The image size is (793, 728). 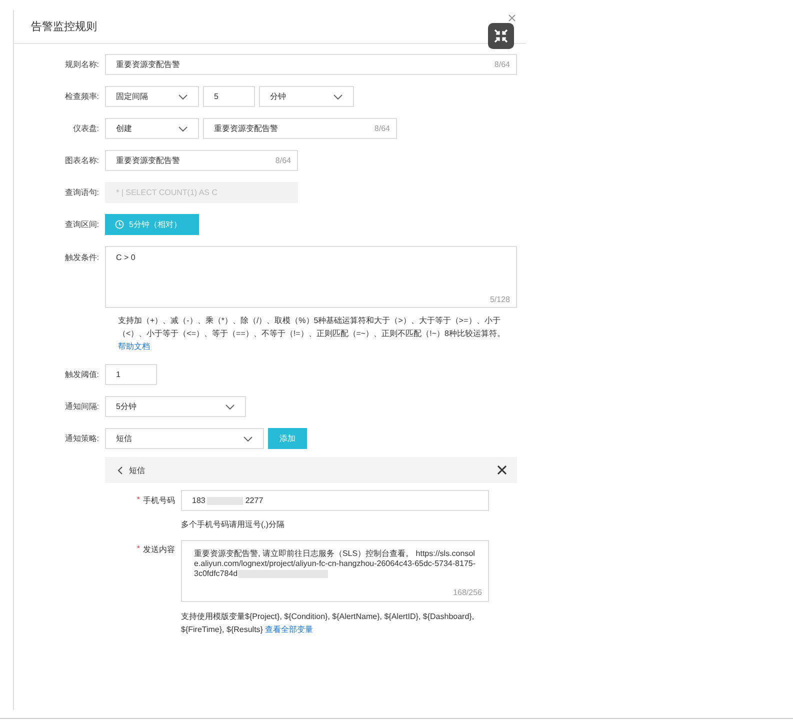 I want to click on help-link: 帮助文档, so click(x=134, y=346).